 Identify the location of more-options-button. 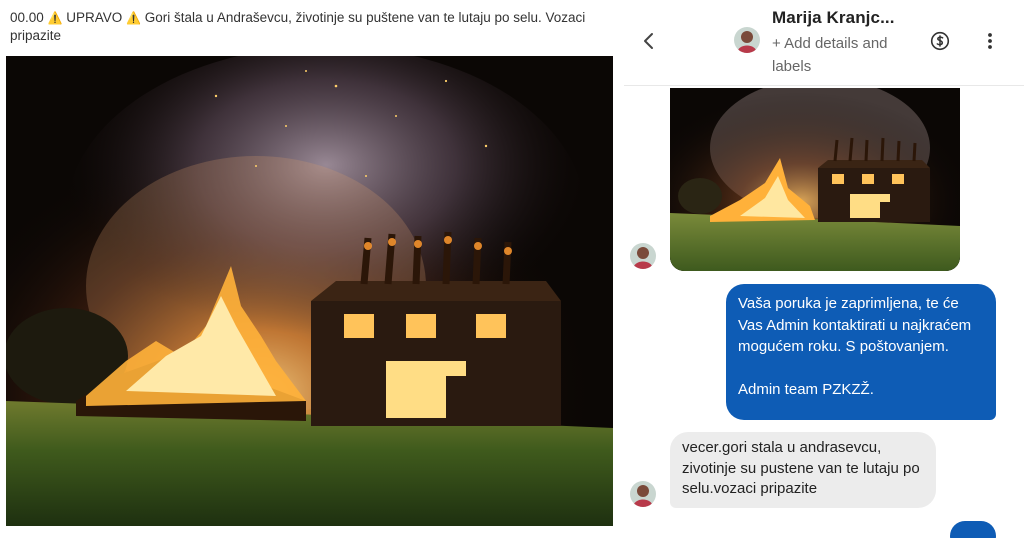
(990, 41).